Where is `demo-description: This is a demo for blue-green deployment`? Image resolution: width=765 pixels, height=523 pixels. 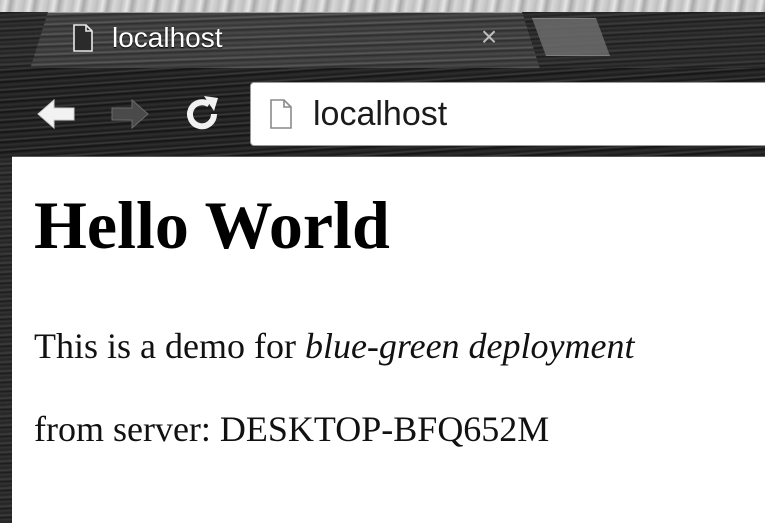
demo-description: This is a demo for blue-green deployment is located at coordinates (334, 346).